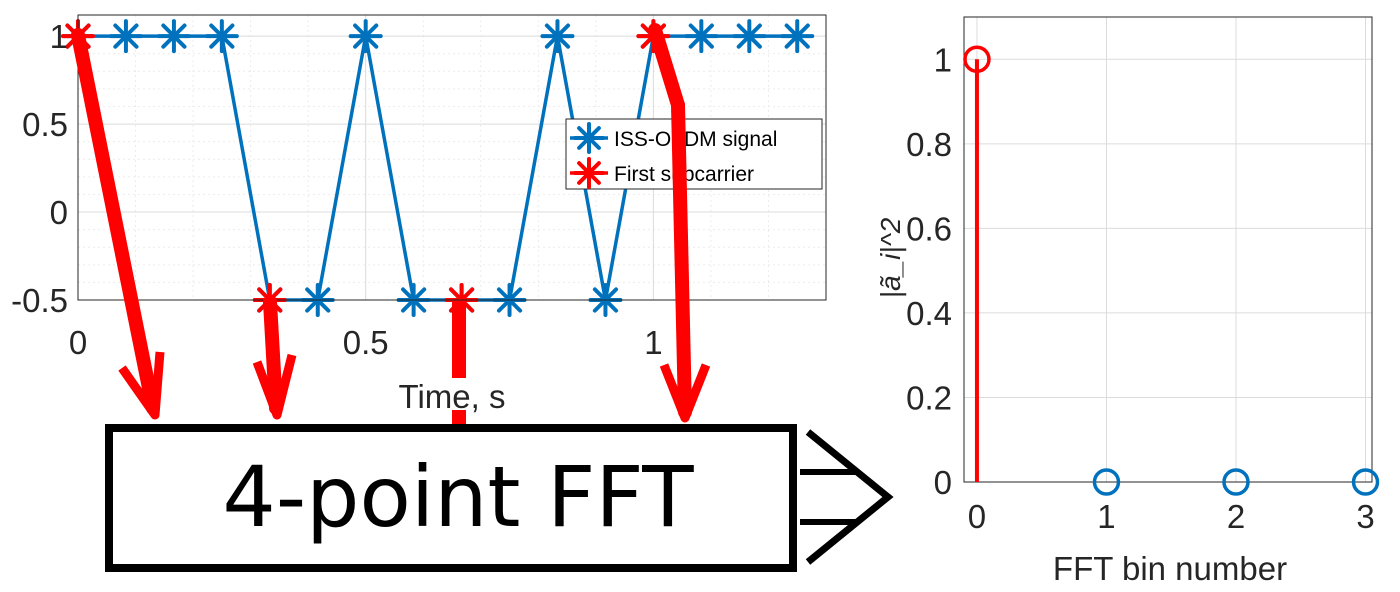  I want to click on legend-star-subcarrier, so click(589, 173).